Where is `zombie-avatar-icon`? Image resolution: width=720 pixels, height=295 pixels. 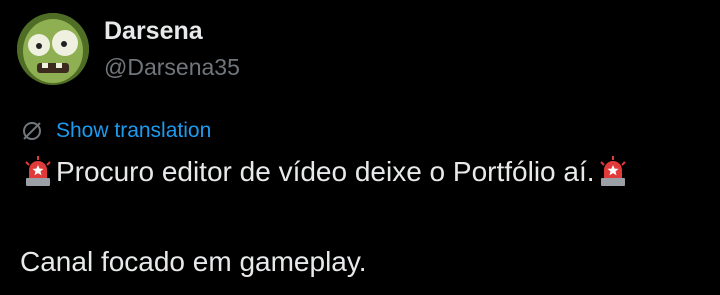
zombie-avatar-icon is located at coordinates (53, 49).